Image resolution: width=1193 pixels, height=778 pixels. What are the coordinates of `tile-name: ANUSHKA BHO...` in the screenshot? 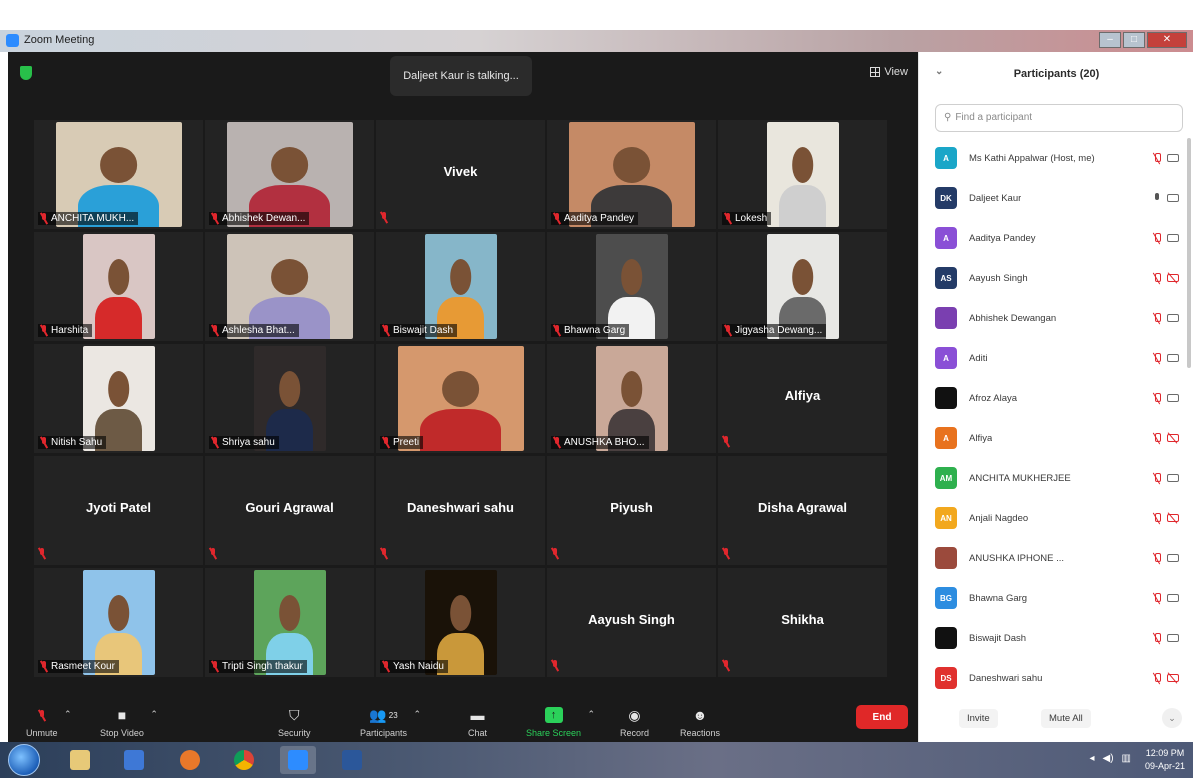 It's located at (604, 442).